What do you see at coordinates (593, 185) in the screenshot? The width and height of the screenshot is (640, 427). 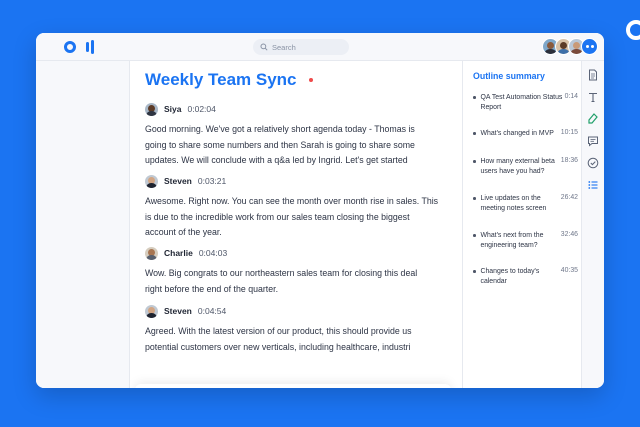 I see `list-icon` at bounding box center [593, 185].